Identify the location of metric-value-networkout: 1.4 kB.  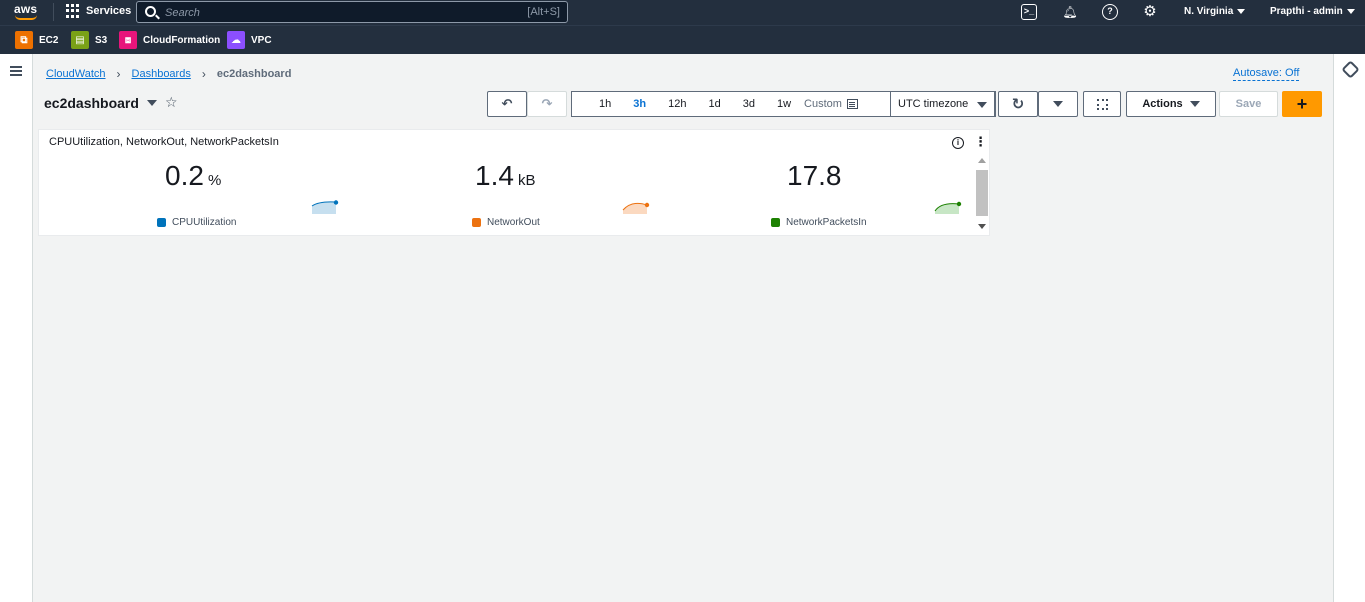
(505, 176).